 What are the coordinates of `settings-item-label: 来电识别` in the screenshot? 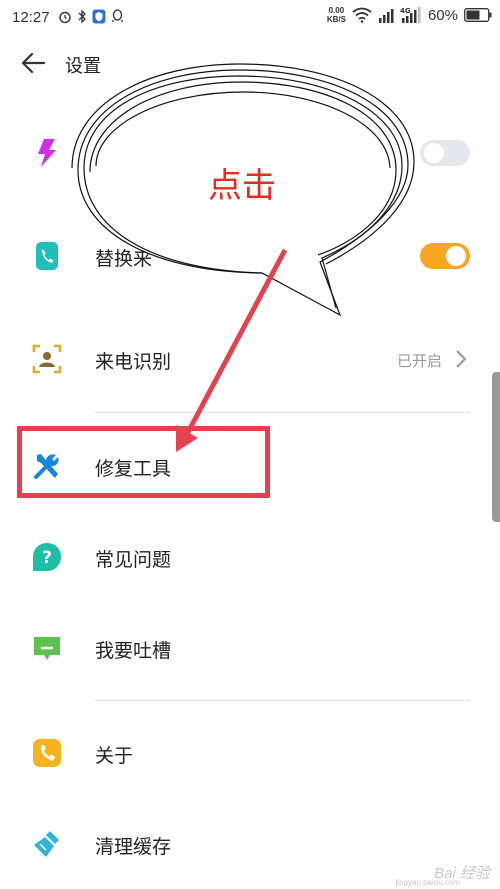 It's located at (133, 362).